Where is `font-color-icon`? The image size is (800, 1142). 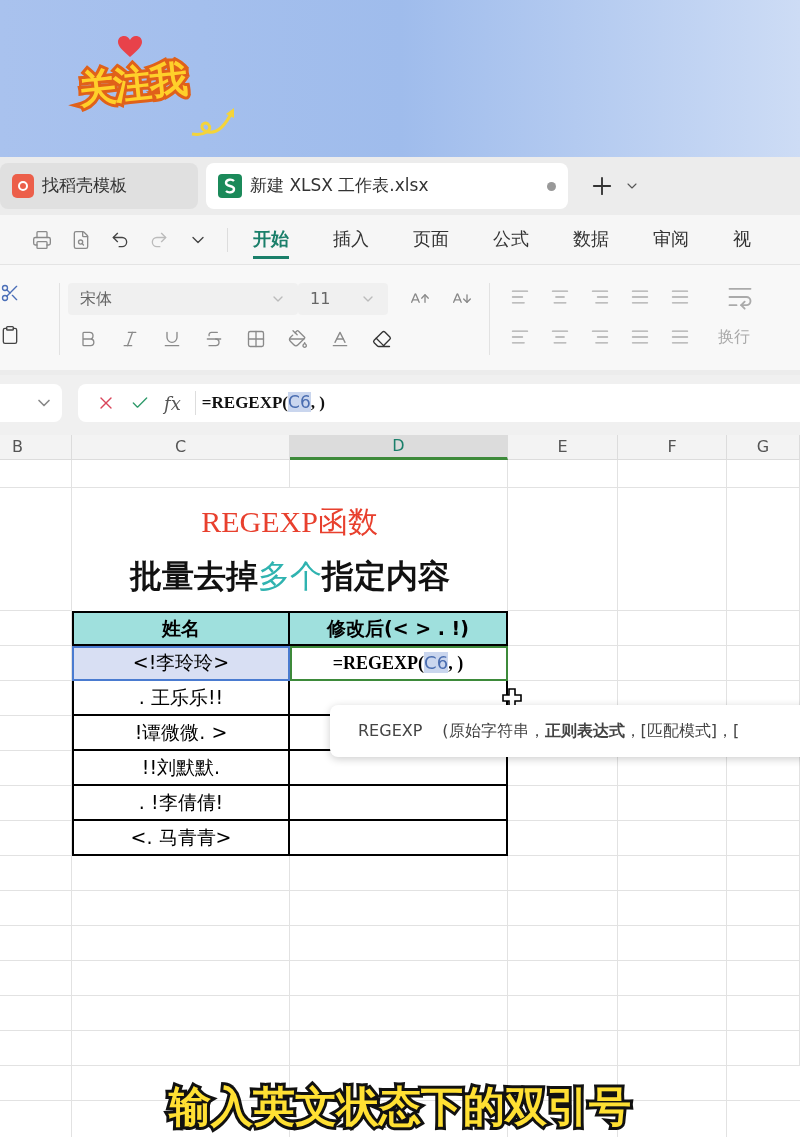 font-color-icon is located at coordinates (340, 339).